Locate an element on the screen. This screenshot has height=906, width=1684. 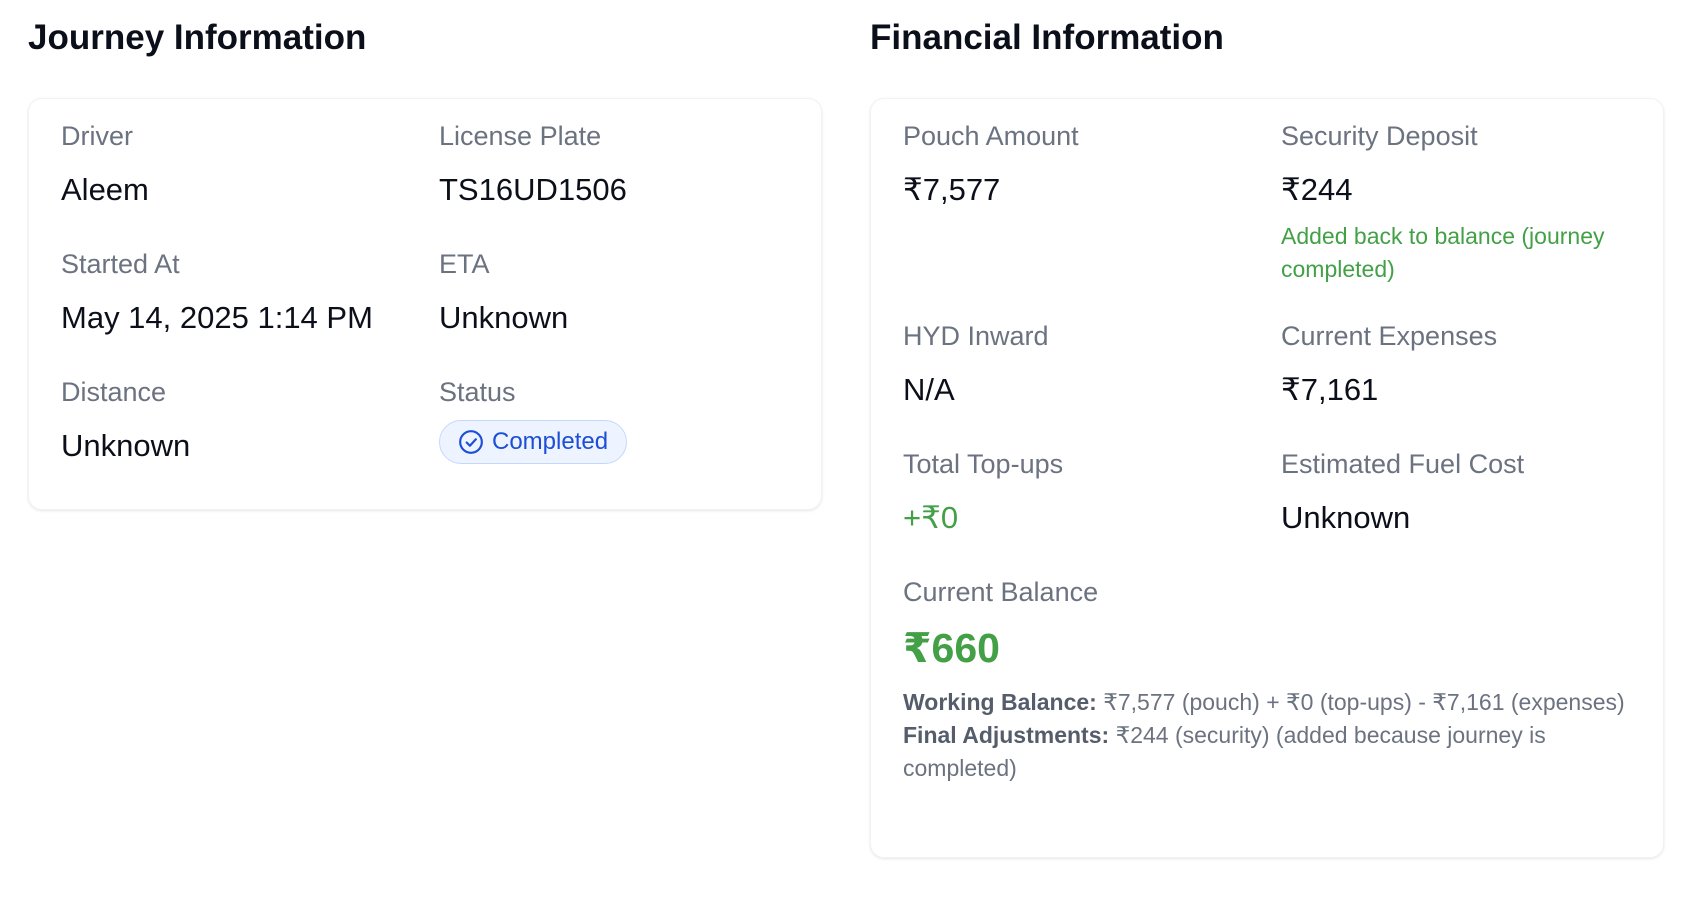
driver-field: Driver Aleem is located at coordinates (105, 164).